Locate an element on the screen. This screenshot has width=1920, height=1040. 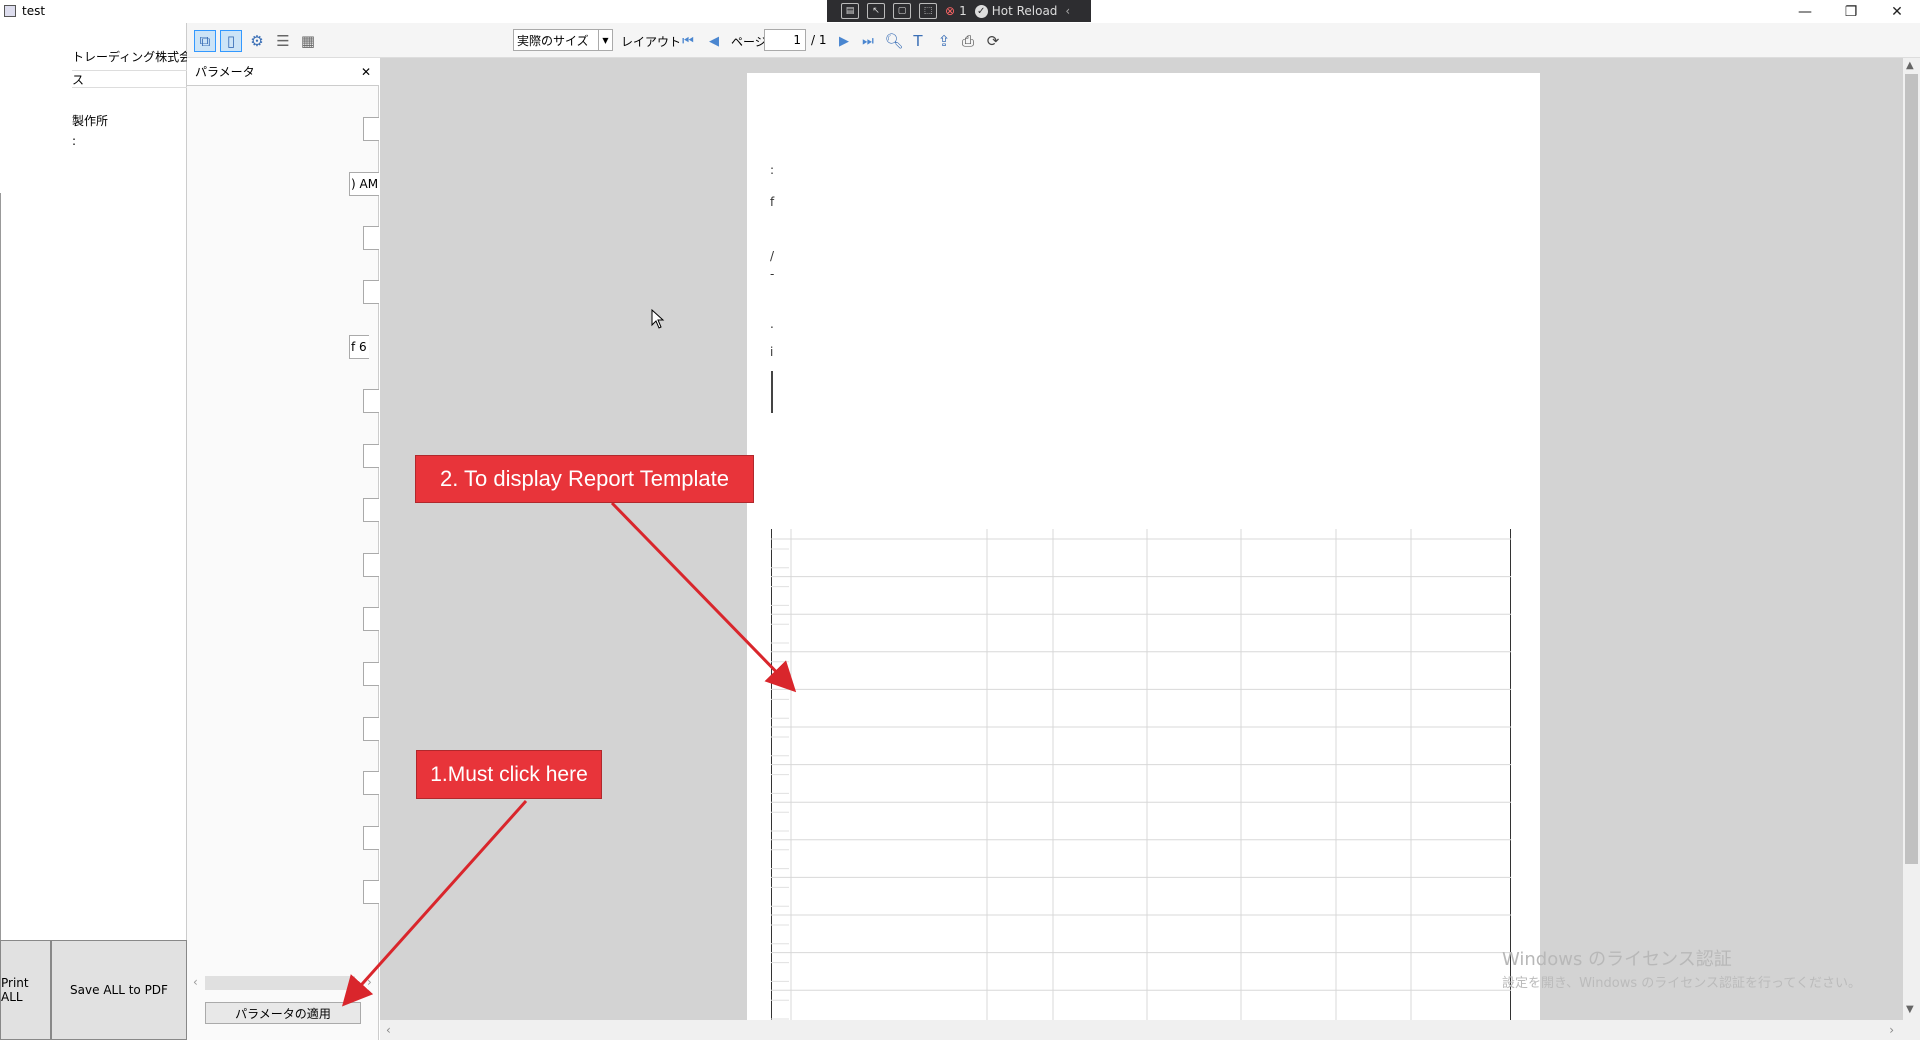
minimize-button: — is located at coordinates (1805, 11).